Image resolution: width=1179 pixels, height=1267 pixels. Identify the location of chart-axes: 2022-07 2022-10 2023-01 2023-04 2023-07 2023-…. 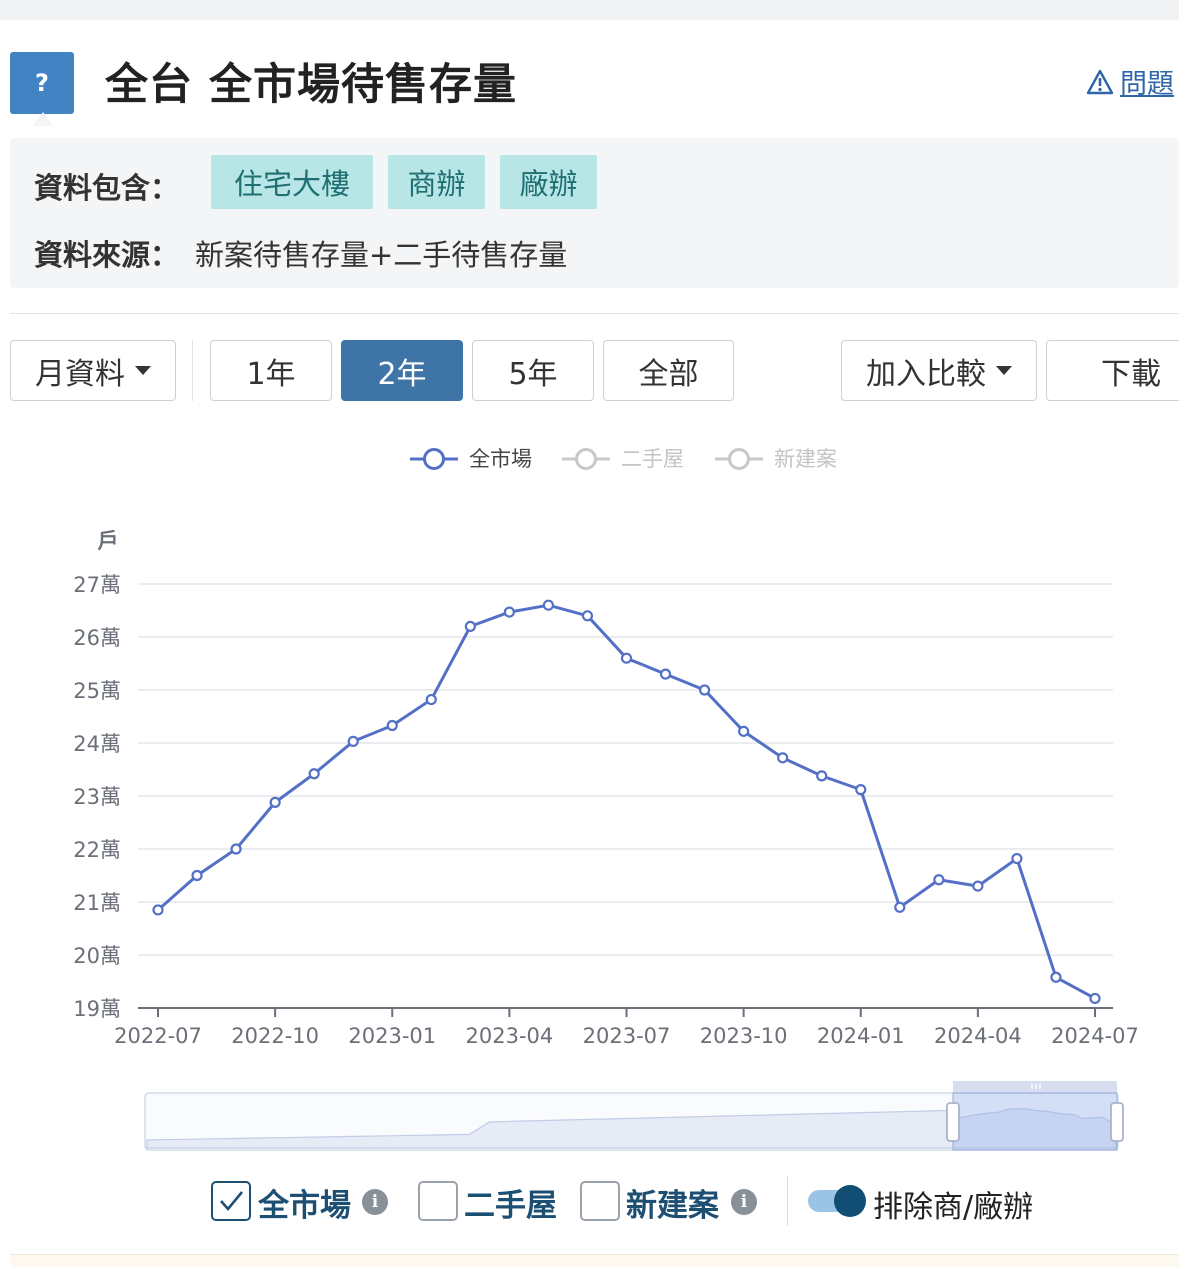
(626, 1027).